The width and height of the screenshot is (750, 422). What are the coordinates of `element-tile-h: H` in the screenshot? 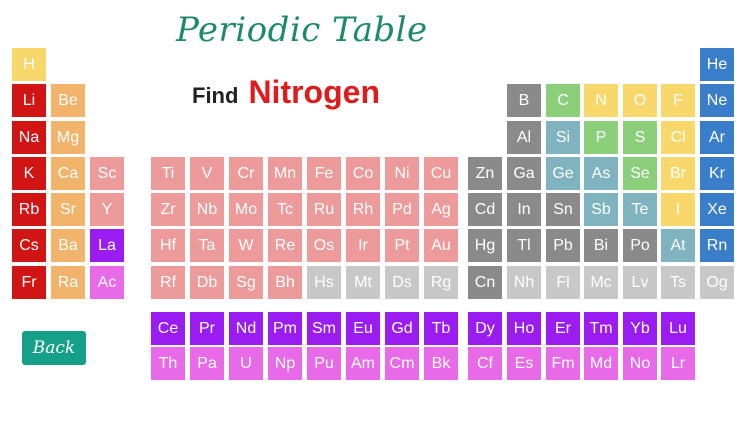 It's located at (29, 64).